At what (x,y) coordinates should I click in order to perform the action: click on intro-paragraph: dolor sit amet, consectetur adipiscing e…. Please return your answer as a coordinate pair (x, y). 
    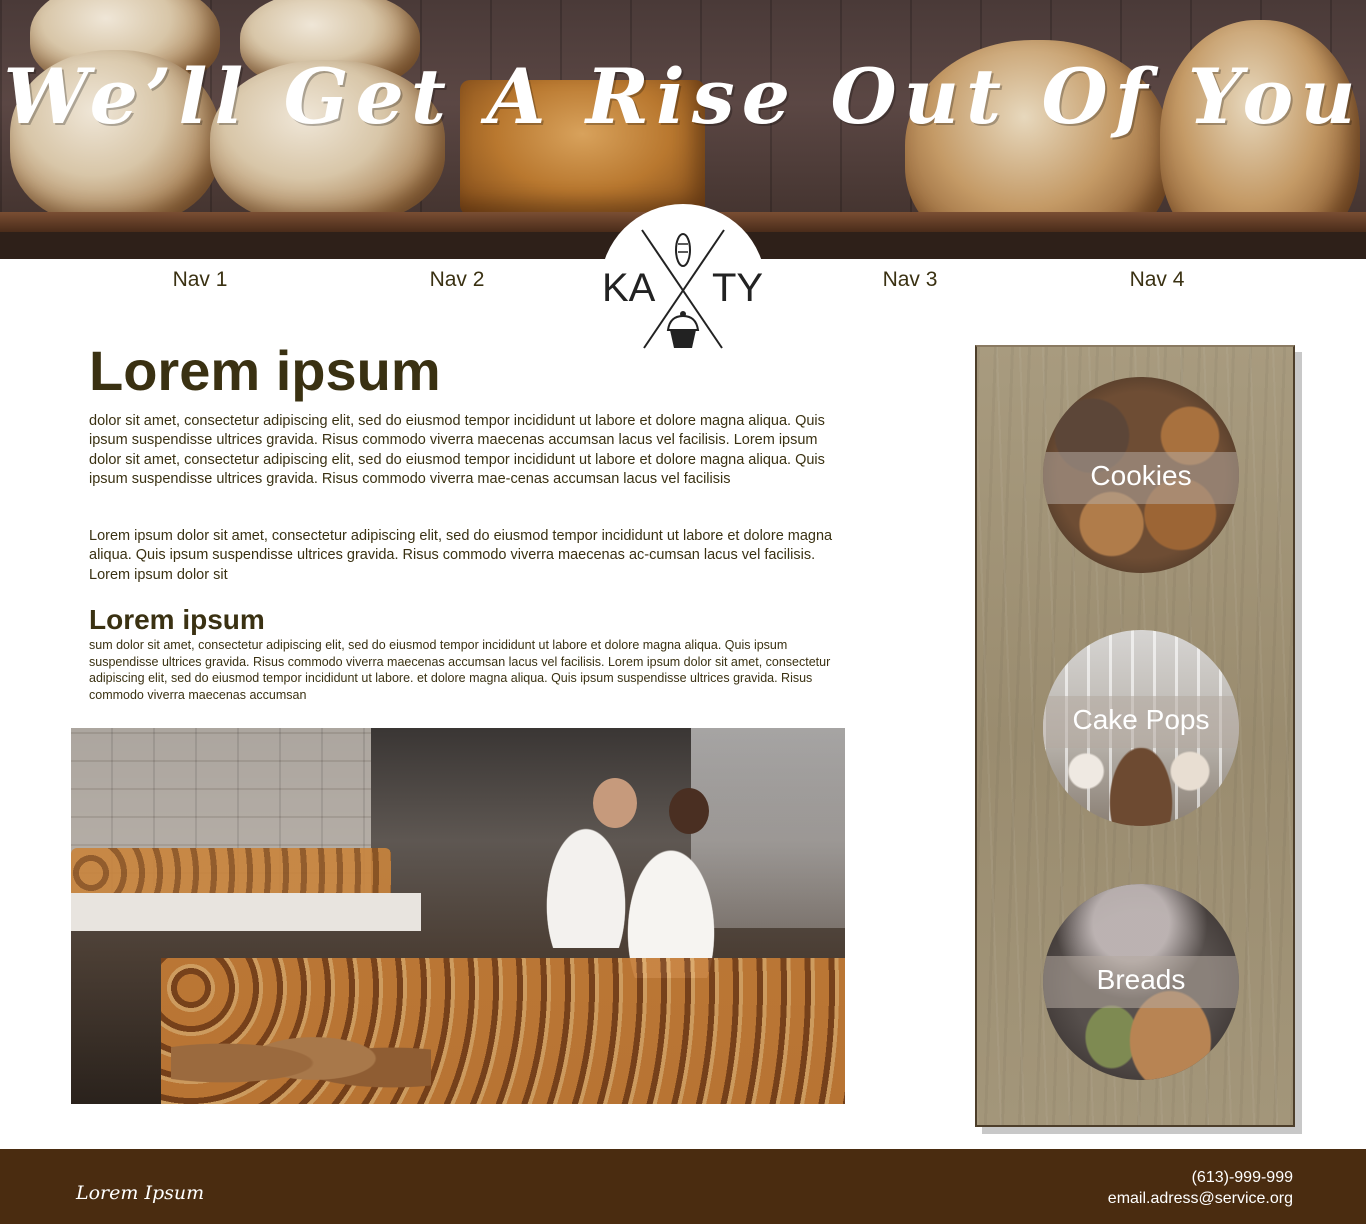
    Looking at the image, I should click on (457, 450).